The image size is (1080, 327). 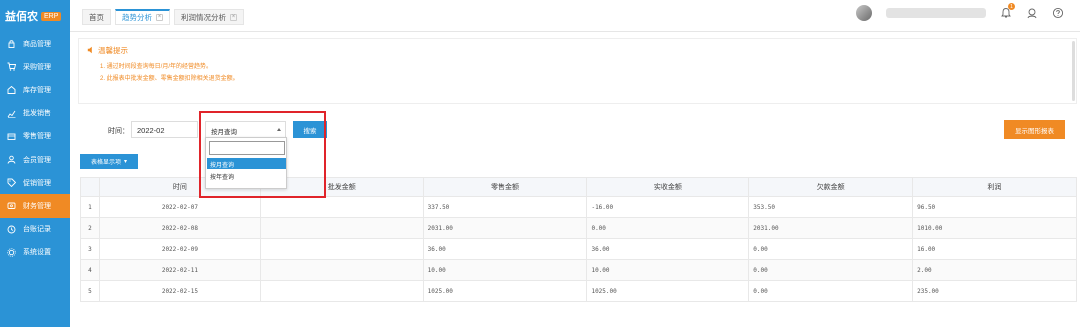 What do you see at coordinates (11, 66) in the screenshot?
I see `cart-icon` at bounding box center [11, 66].